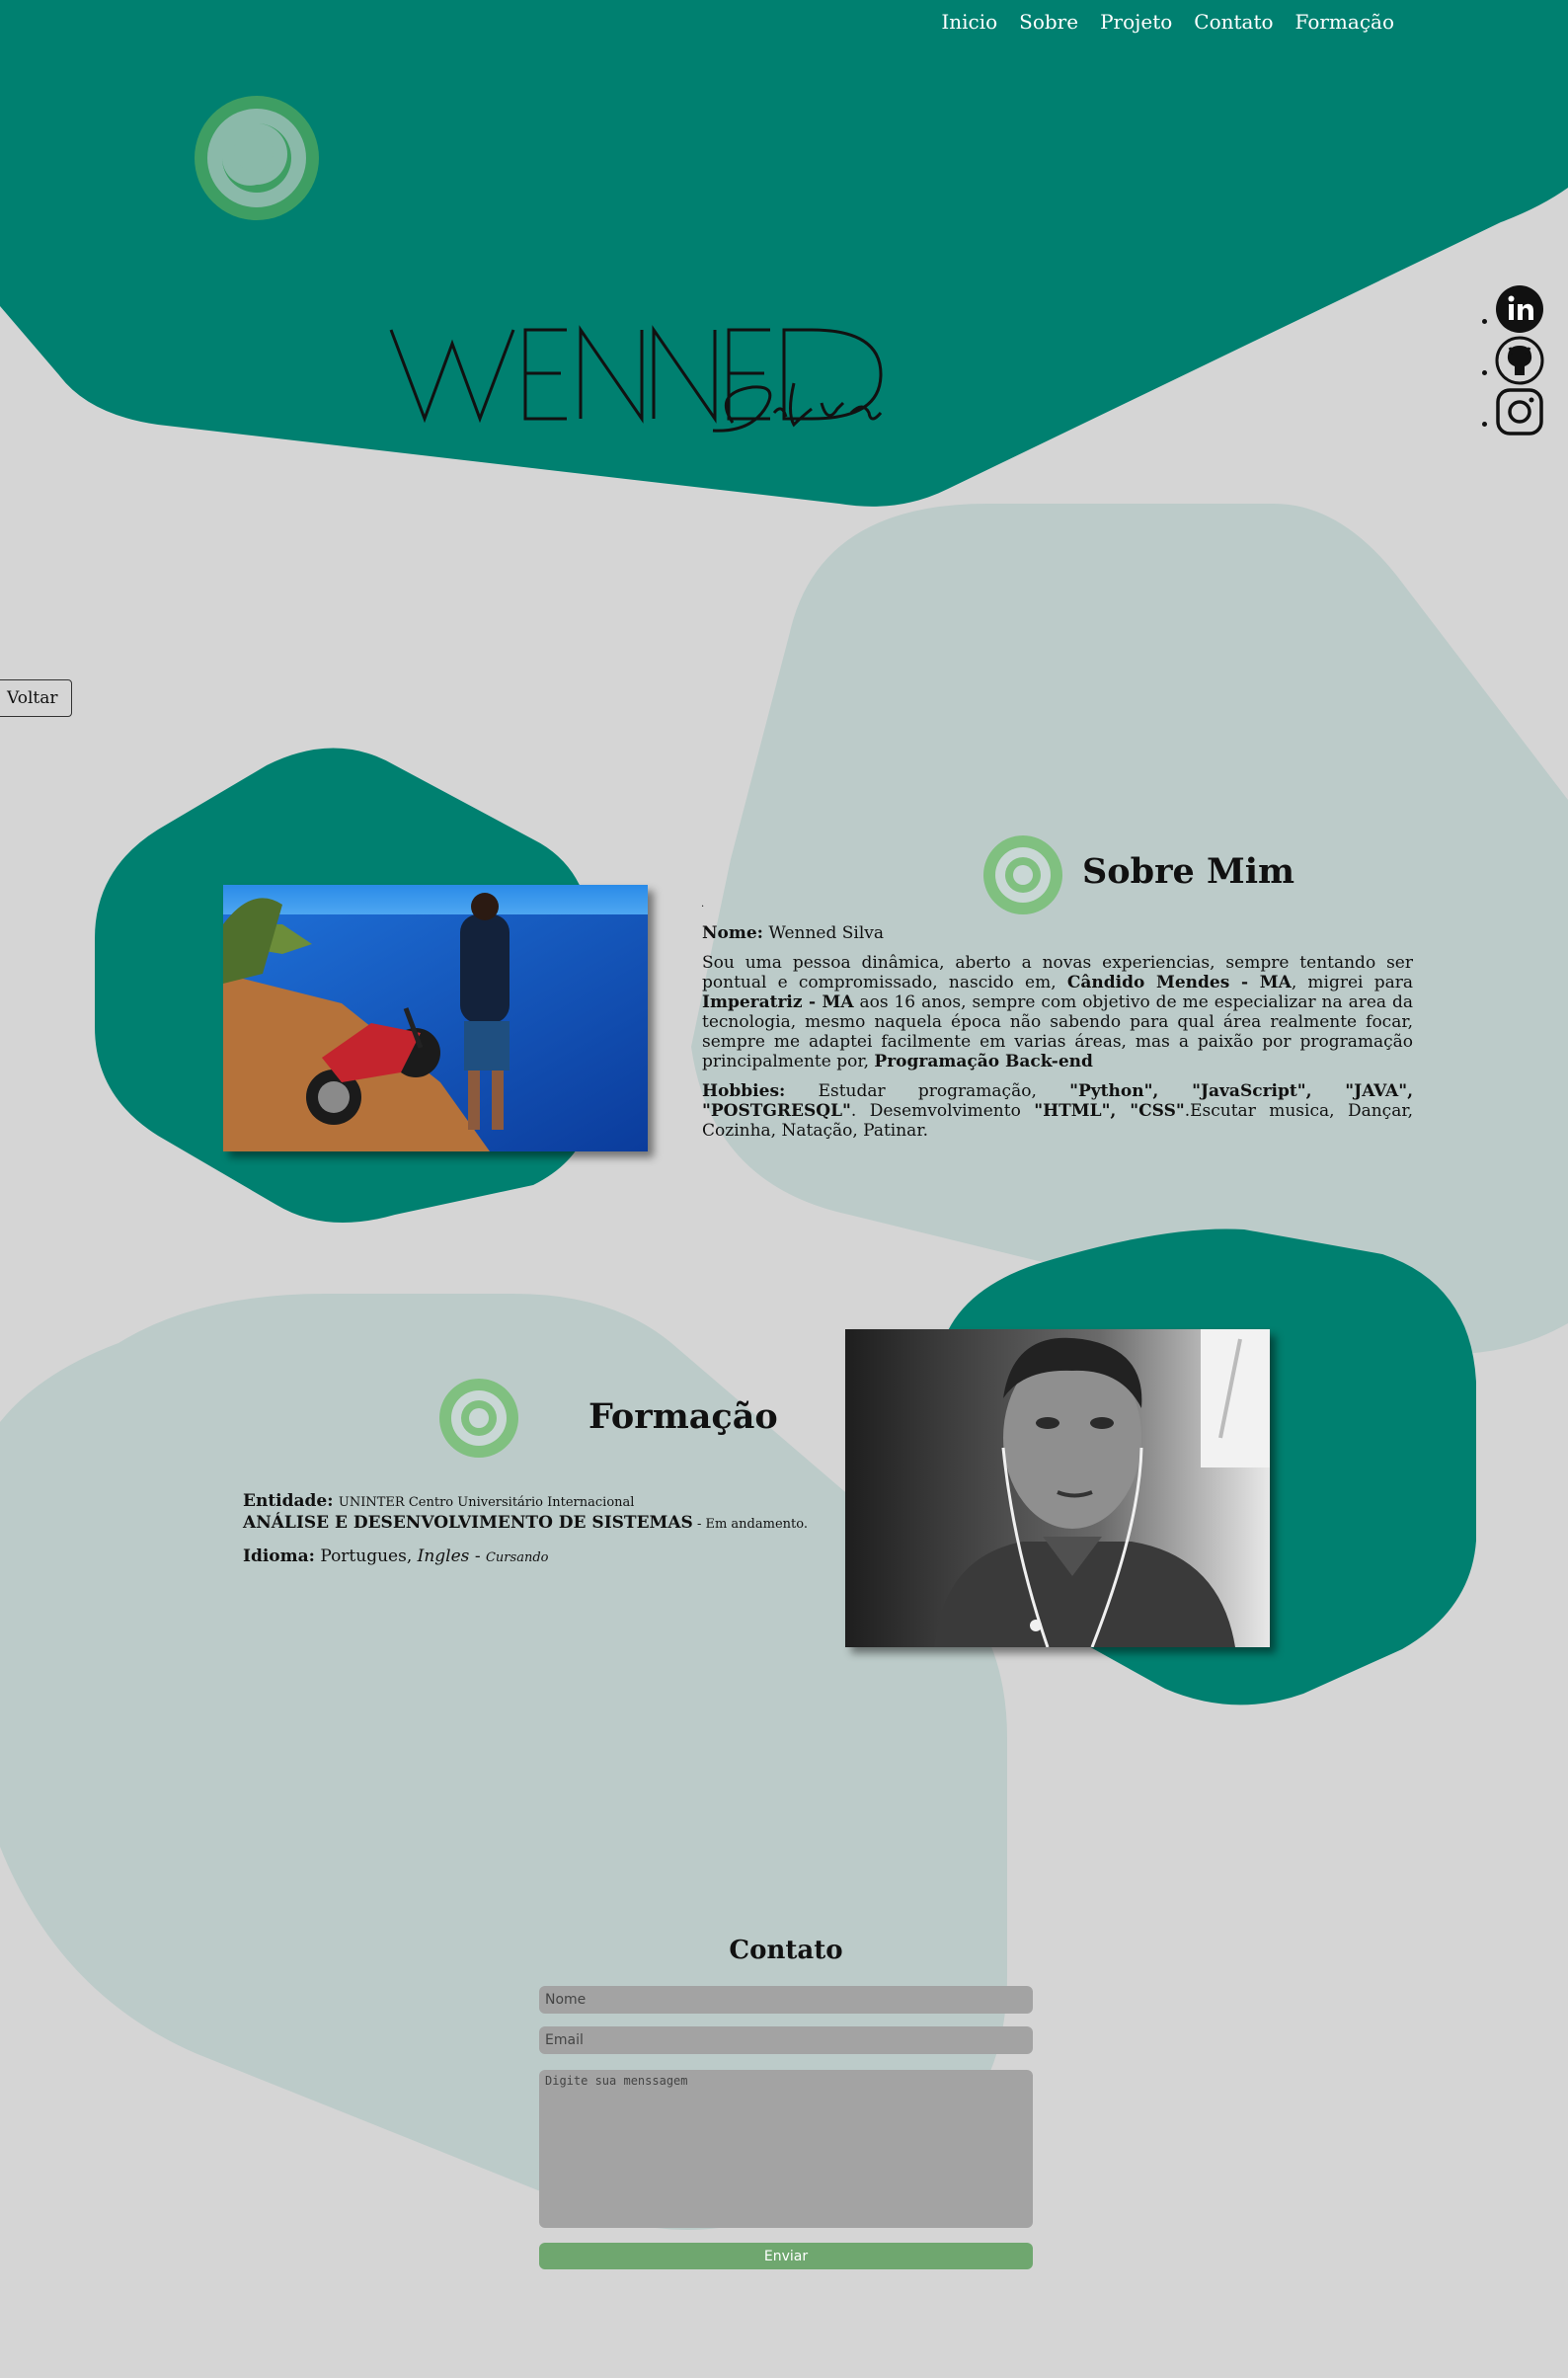 The width and height of the screenshot is (1568, 2378). I want to click on instagram-icon, so click(1520, 411).